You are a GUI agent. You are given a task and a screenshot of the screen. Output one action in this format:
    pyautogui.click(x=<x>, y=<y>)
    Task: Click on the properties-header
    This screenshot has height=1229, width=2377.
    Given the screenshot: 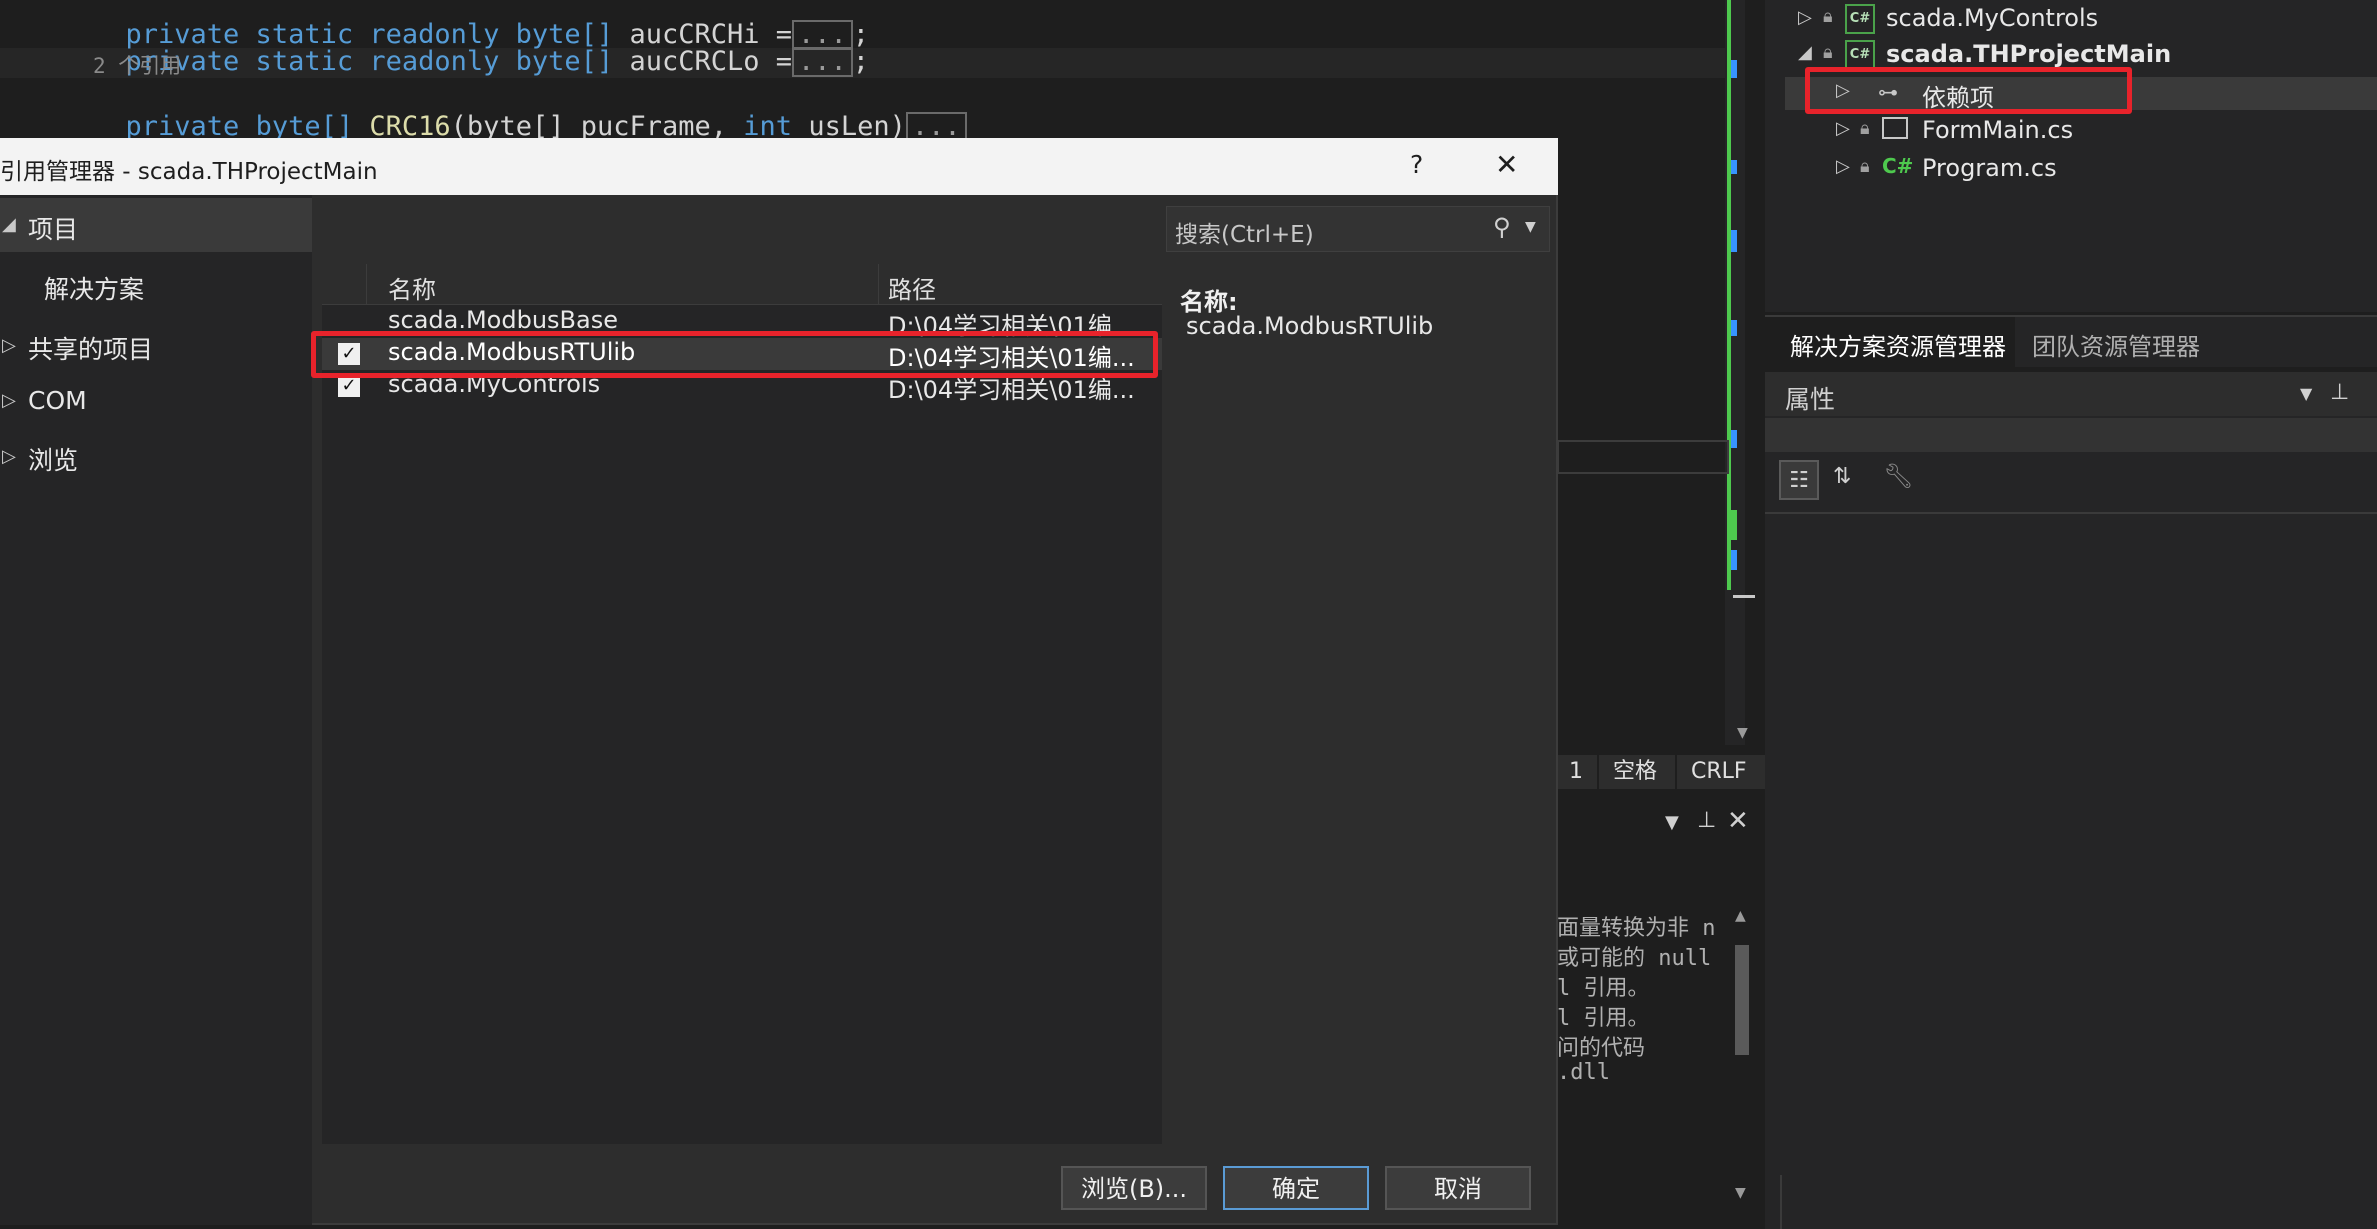 What is the action you would take?
    pyautogui.click(x=2071, y=394)
    